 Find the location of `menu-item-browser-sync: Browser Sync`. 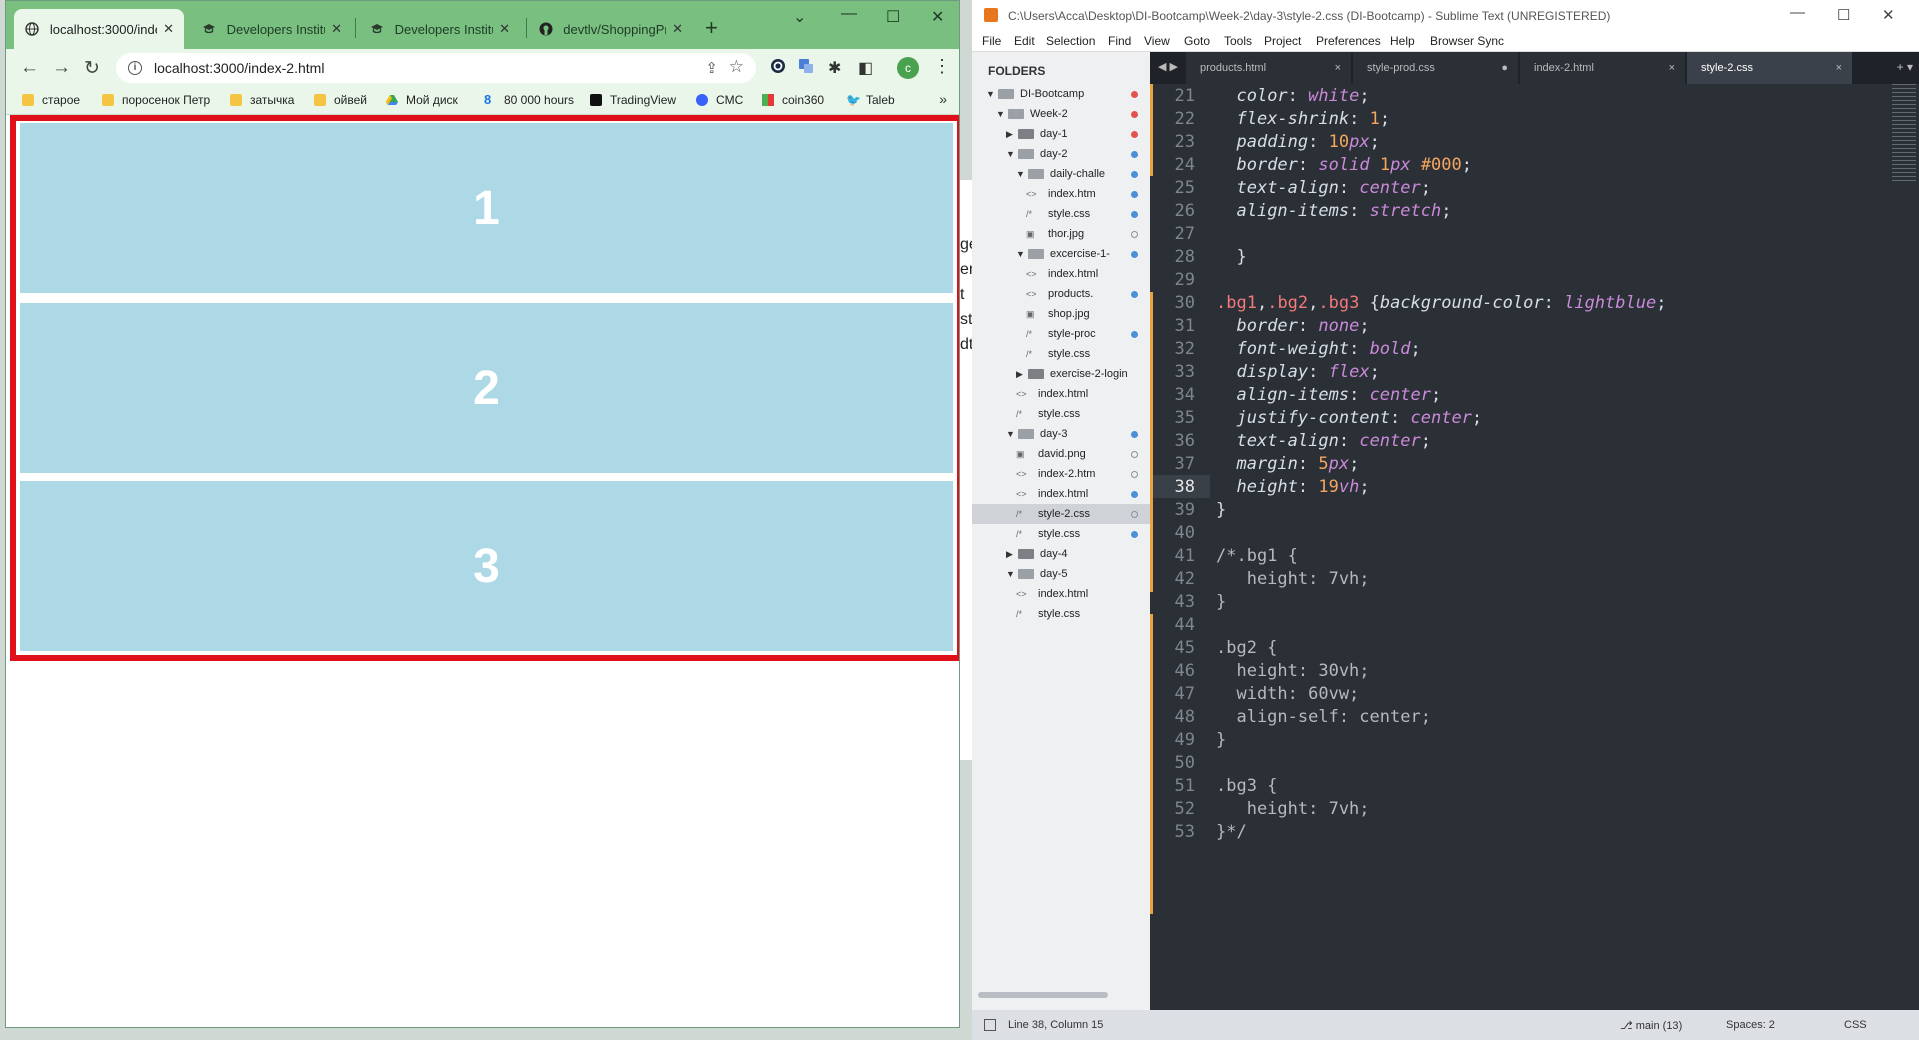

menu-item-browser-sync: Browser Sync is located at coordinates (1467, 41).